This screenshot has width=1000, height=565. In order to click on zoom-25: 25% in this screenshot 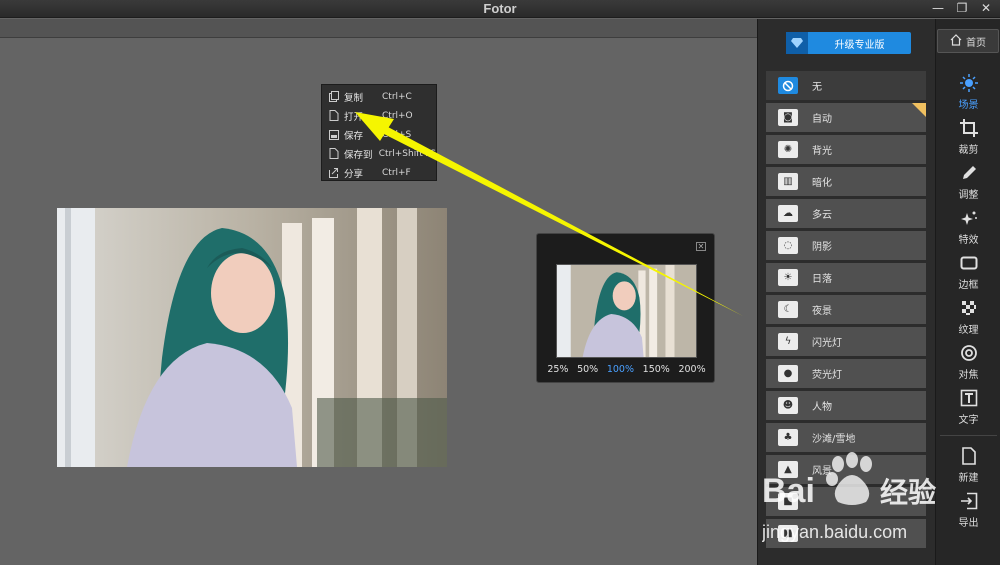, I will do `click(557, 369)`.